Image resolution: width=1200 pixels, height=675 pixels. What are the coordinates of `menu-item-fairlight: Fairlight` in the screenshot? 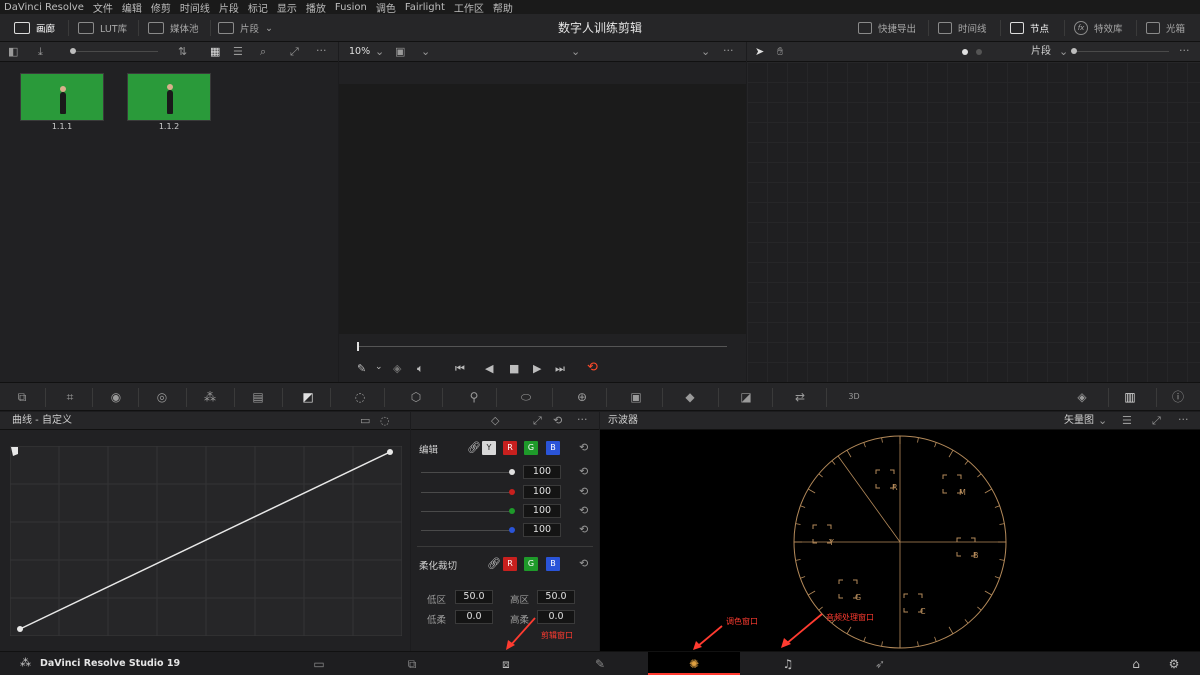 It's located at (425, 7).